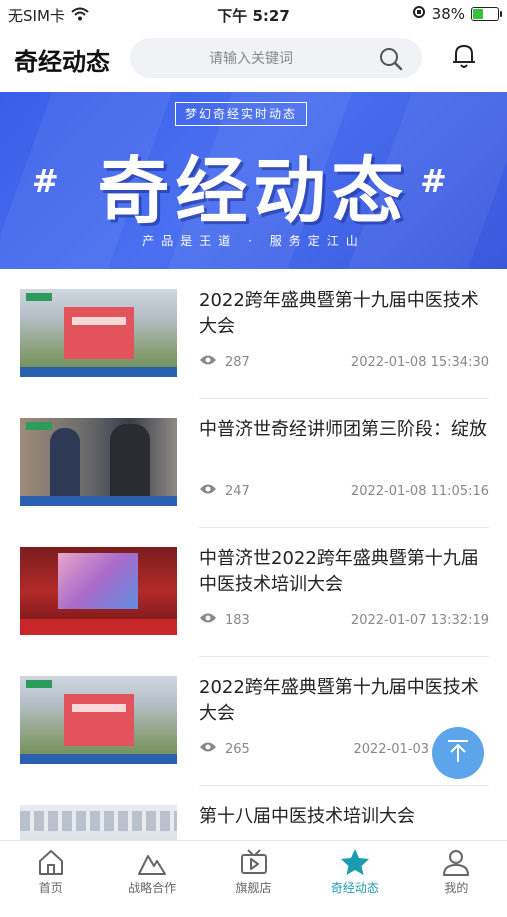  Describe the element at coordinates (355, 864) in the screenshot. I see `star-icon` at that location.